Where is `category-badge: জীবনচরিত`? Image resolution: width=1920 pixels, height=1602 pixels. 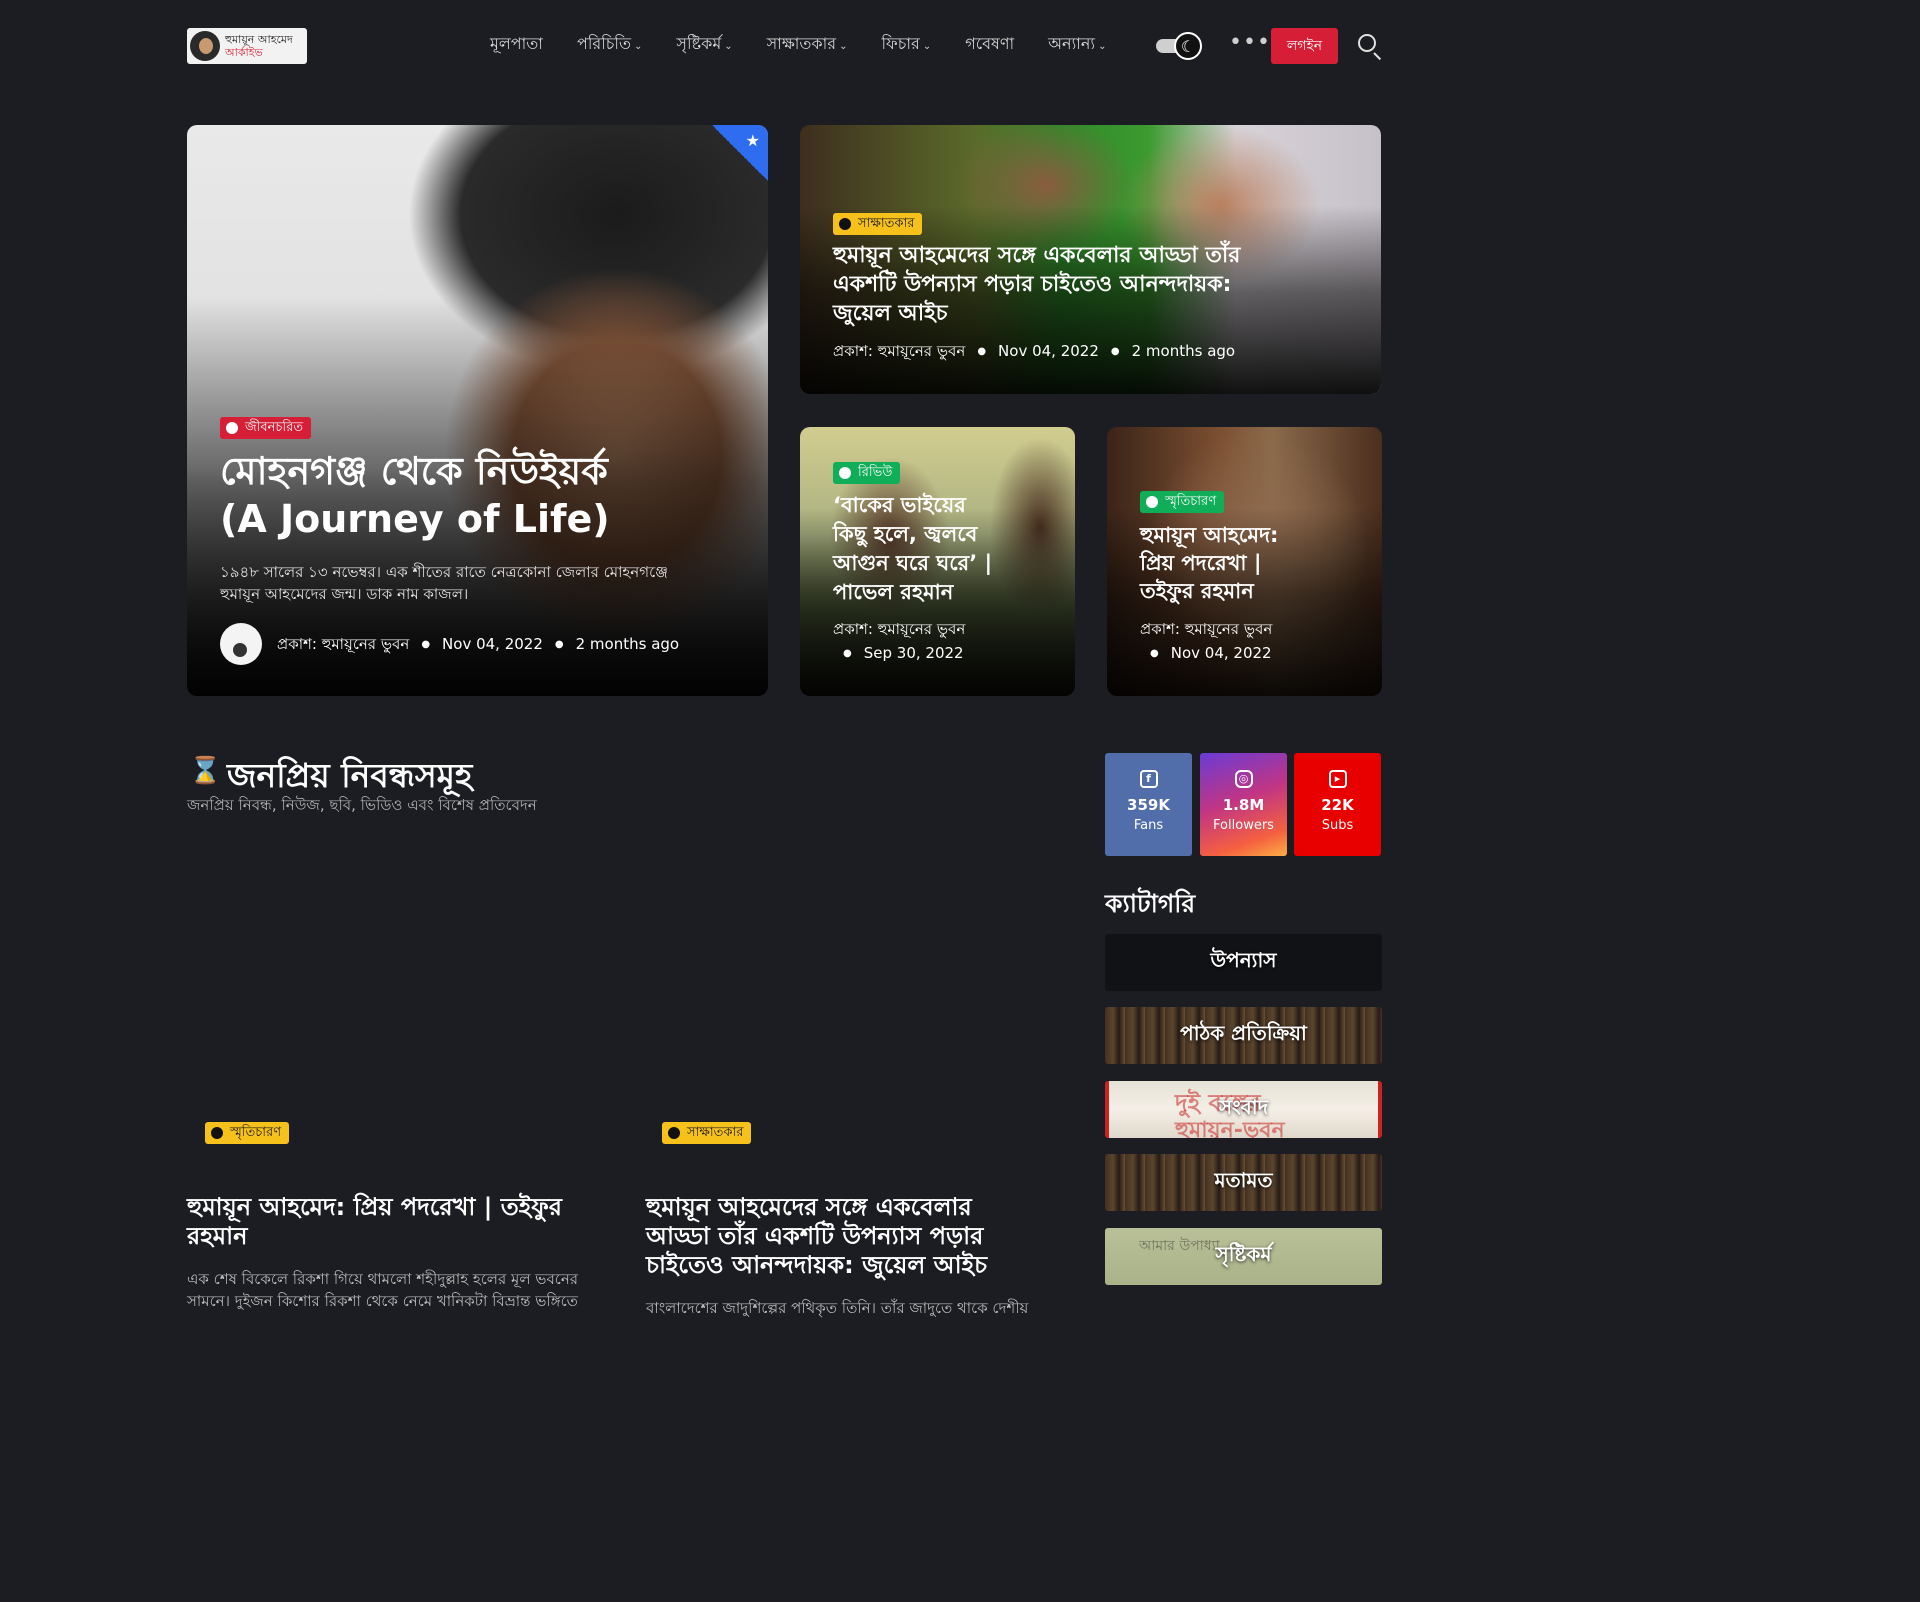 category-badge: জীবনচরিত is located at coordinates (265, 428).